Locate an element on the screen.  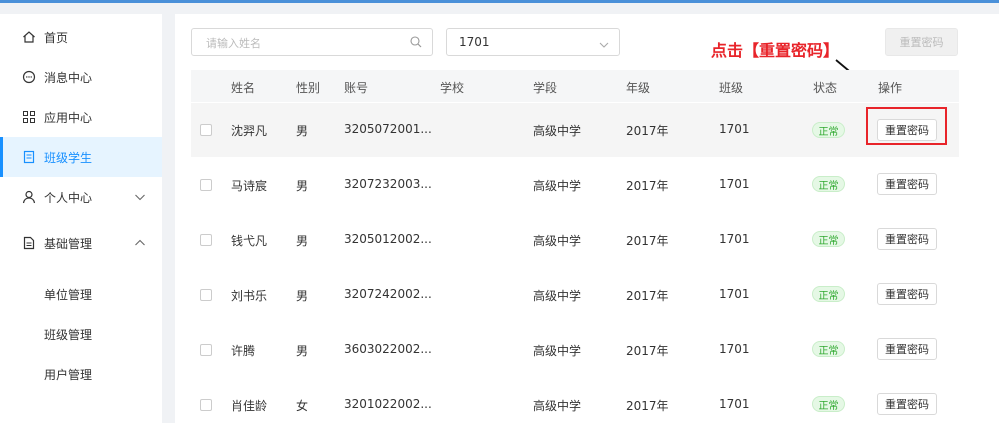
column-header-status: 状态 is located at coordinates (825, 87).